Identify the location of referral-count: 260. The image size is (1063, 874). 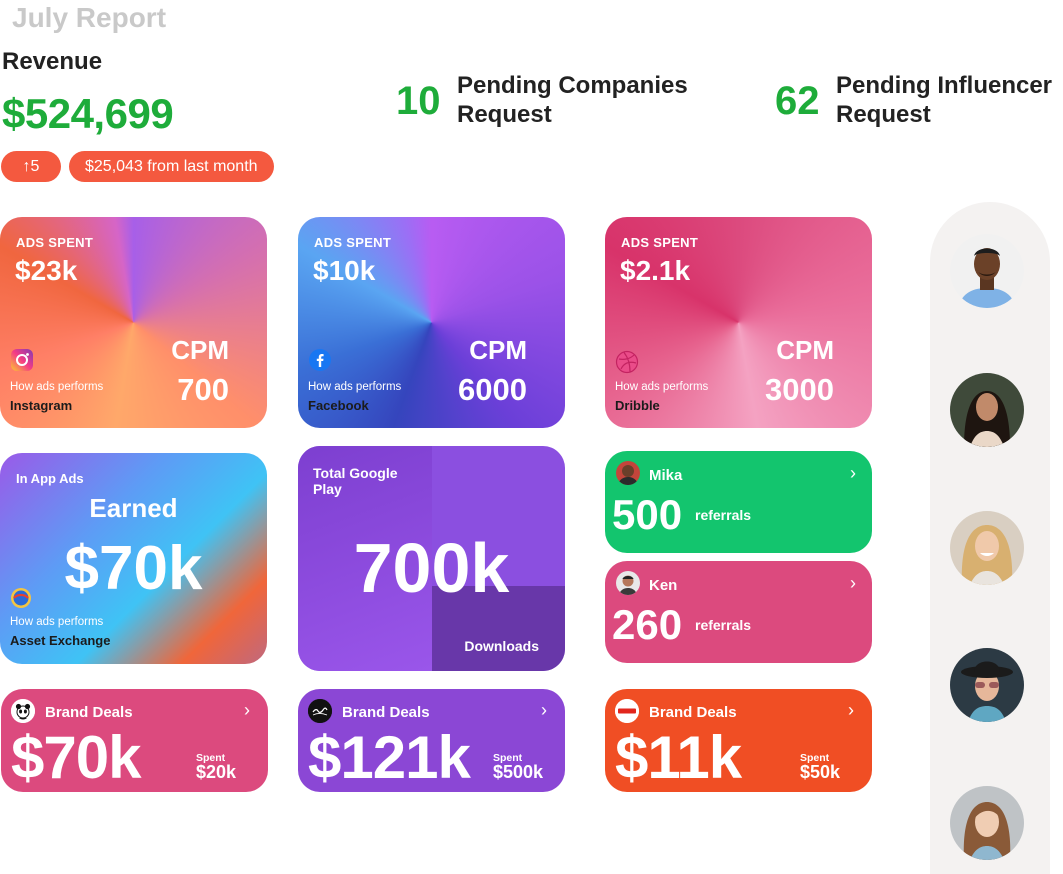
(647, 624).